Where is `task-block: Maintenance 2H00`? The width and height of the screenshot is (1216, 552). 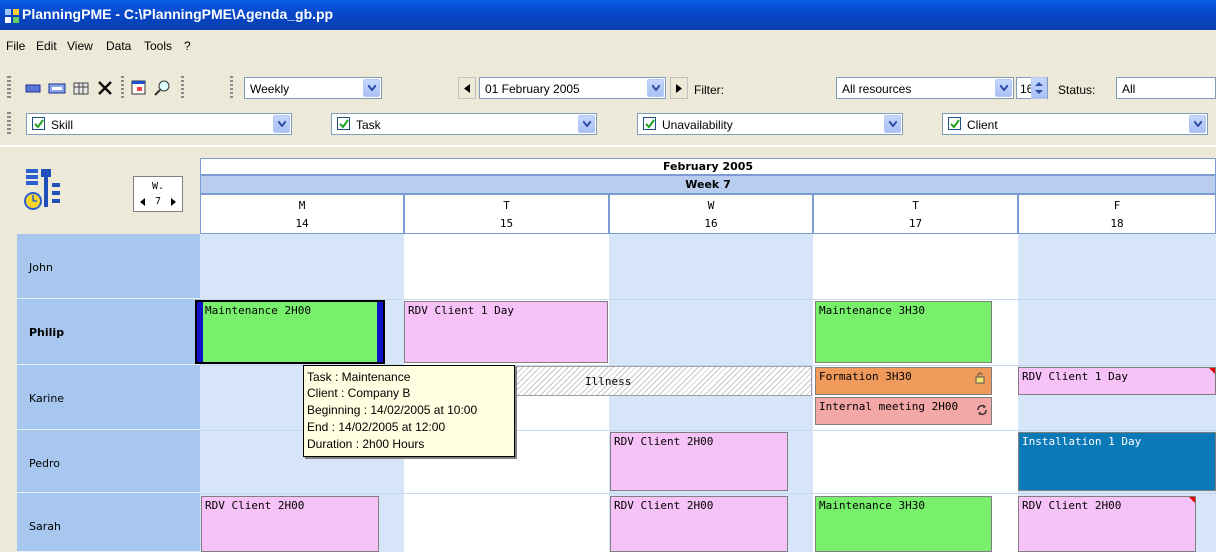 task-block: Maintenance 2H00 is located at coordinates (290, 332).